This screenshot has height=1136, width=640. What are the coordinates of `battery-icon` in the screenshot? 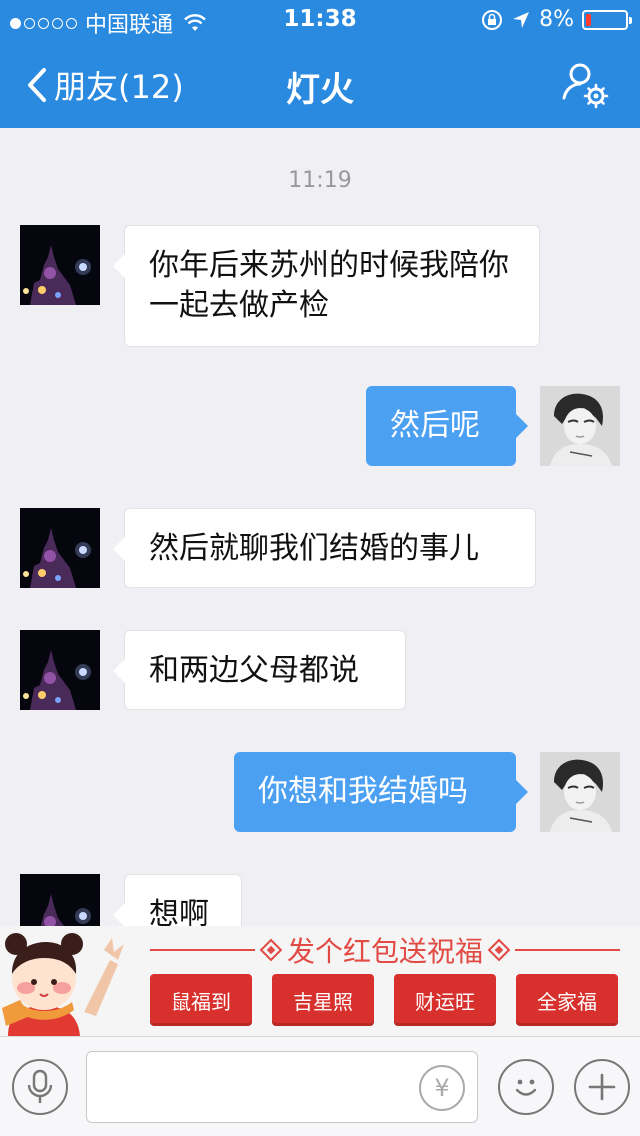 It's located at (607, 19).